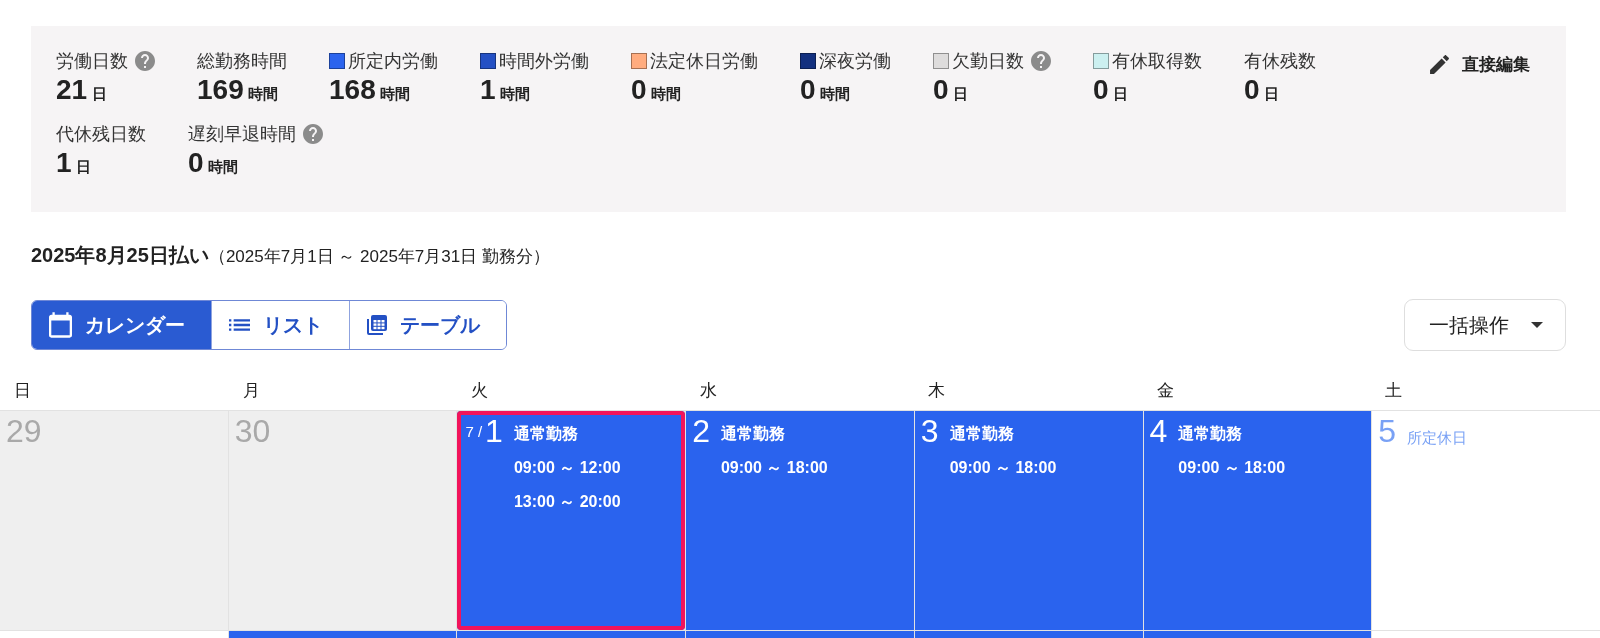 This screenshot has height=638, width=1600. Describe the element at coordinates (506, 90) in the screenshot. I see `stat-value: 1 時間` at that location.